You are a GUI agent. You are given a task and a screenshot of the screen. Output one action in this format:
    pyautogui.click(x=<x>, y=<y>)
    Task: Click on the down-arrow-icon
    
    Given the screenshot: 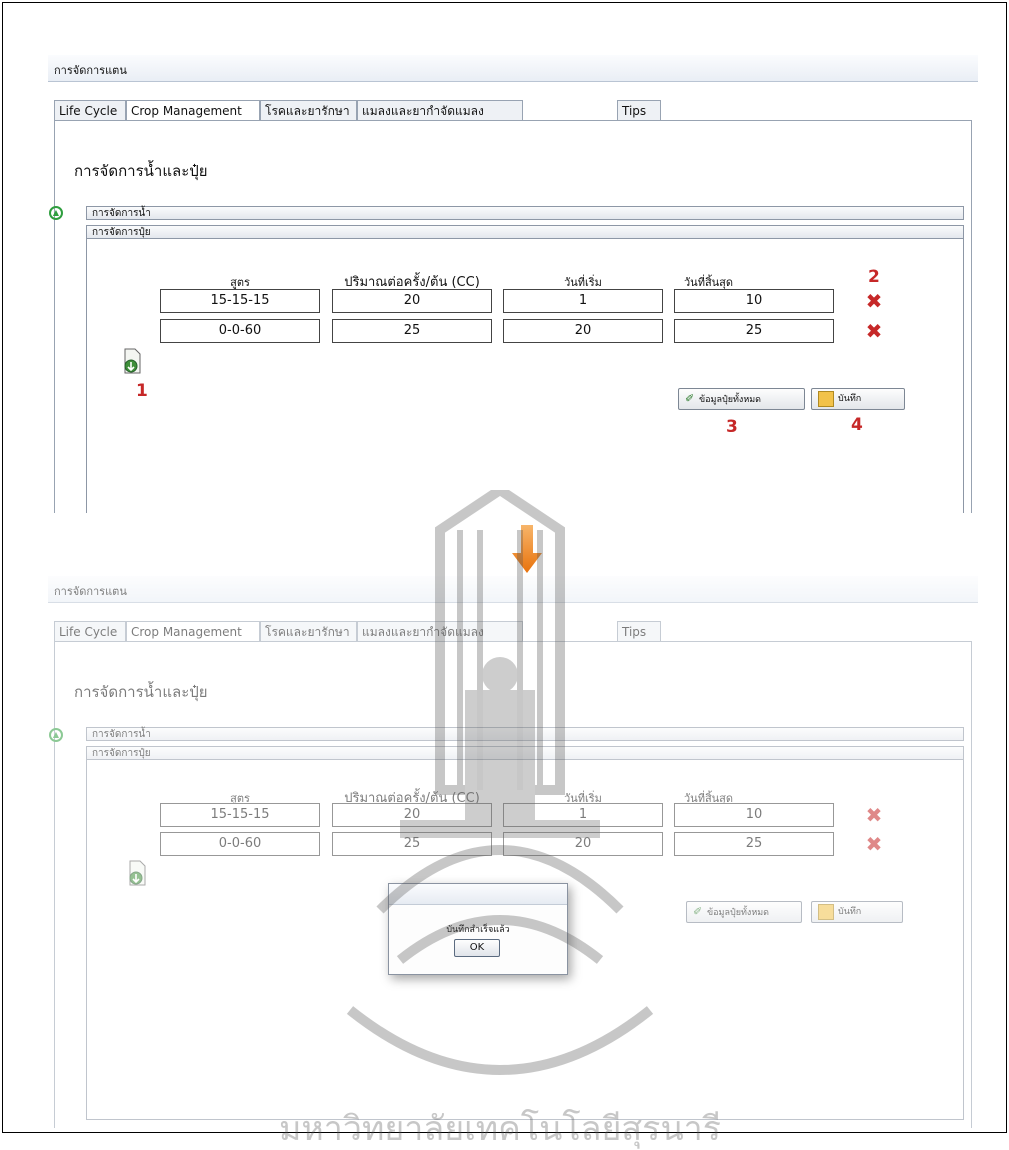 What is the action you would take?
    pyautogui.click(x=527, y=549)
    